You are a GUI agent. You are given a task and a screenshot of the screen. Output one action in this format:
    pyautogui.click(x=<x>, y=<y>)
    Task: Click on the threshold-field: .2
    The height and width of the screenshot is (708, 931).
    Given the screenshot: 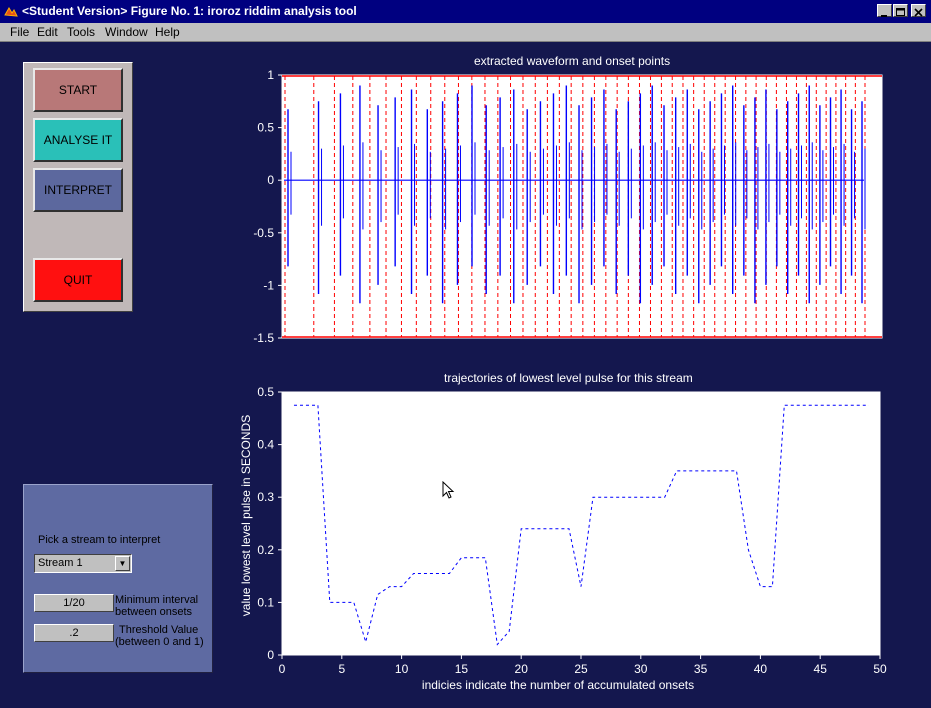 What is the action you would take?
    pyautogui.click(x=74, y=633)
    